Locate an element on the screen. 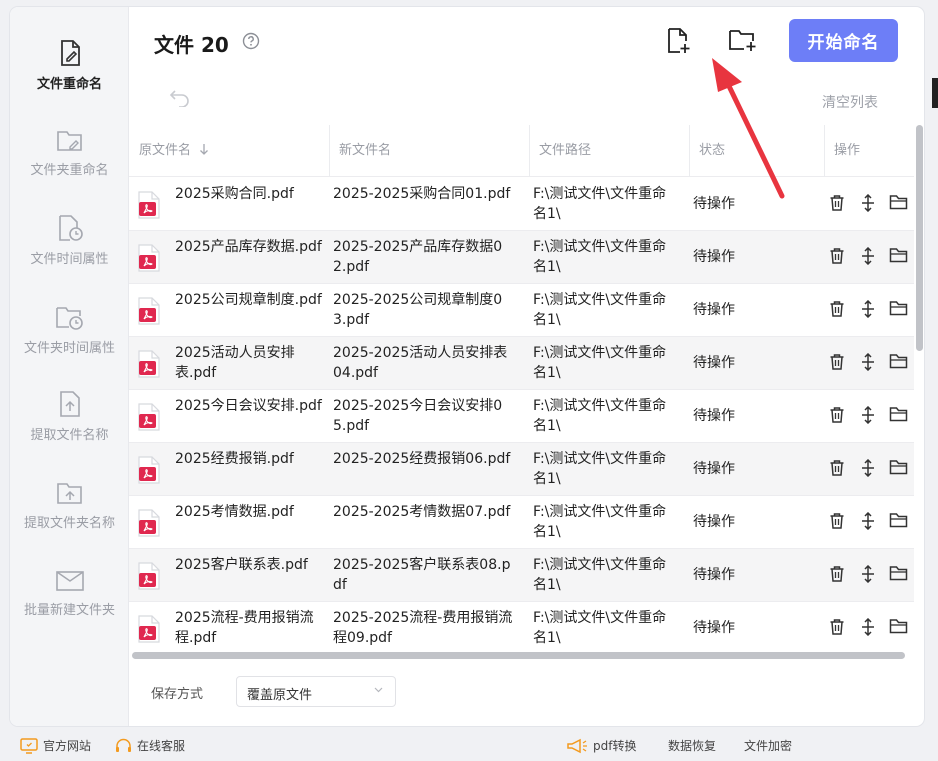 The height and width of the screenshot is (761, 938). save-mode-label: 保存方式 is located at coordinates (177, 694).